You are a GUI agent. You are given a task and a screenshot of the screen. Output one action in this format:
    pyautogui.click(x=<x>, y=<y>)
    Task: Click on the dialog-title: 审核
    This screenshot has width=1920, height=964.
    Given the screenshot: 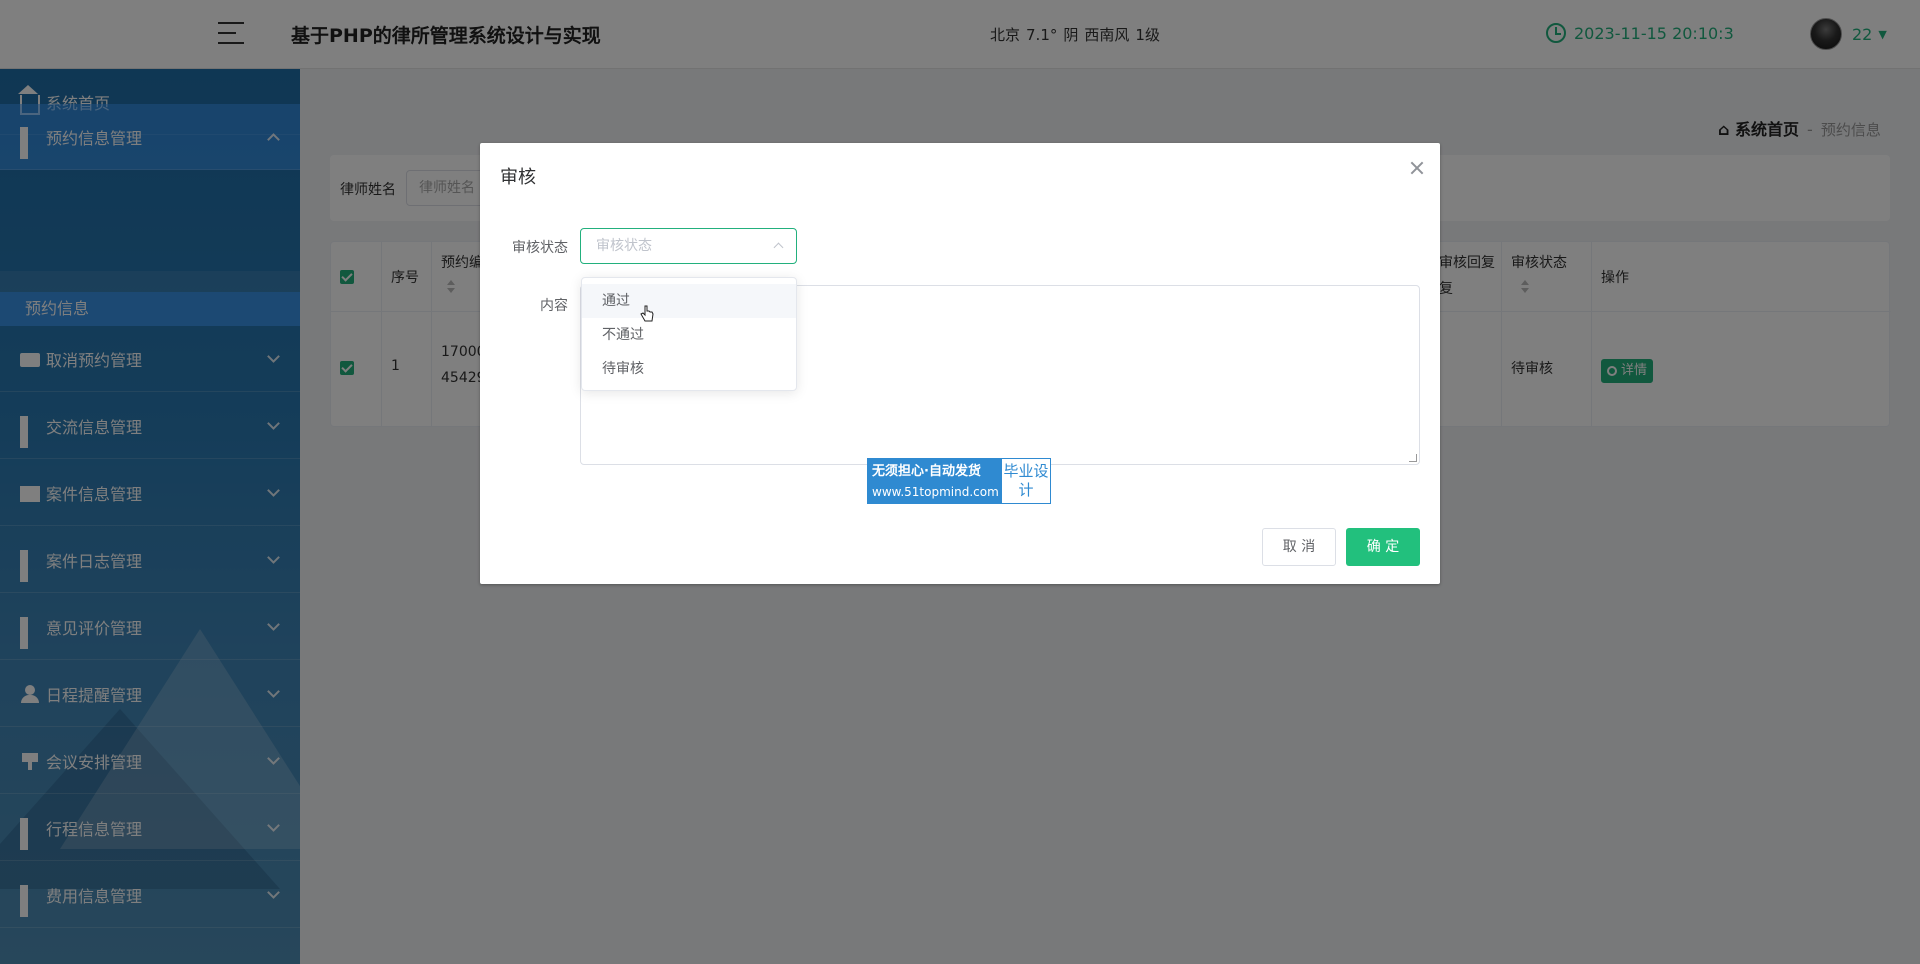 What is the action you would take?
    pyautogui.click(x=518, y=177)
    